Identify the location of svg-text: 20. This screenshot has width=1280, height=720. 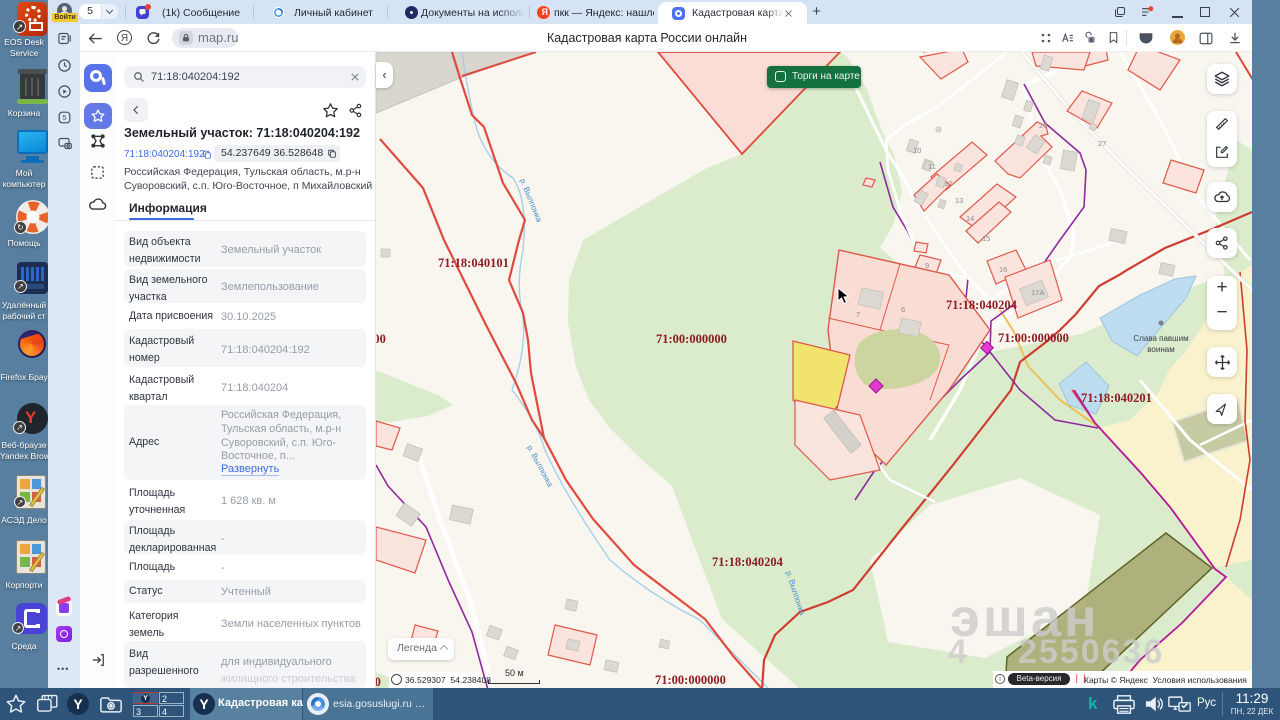
(1043, 125).